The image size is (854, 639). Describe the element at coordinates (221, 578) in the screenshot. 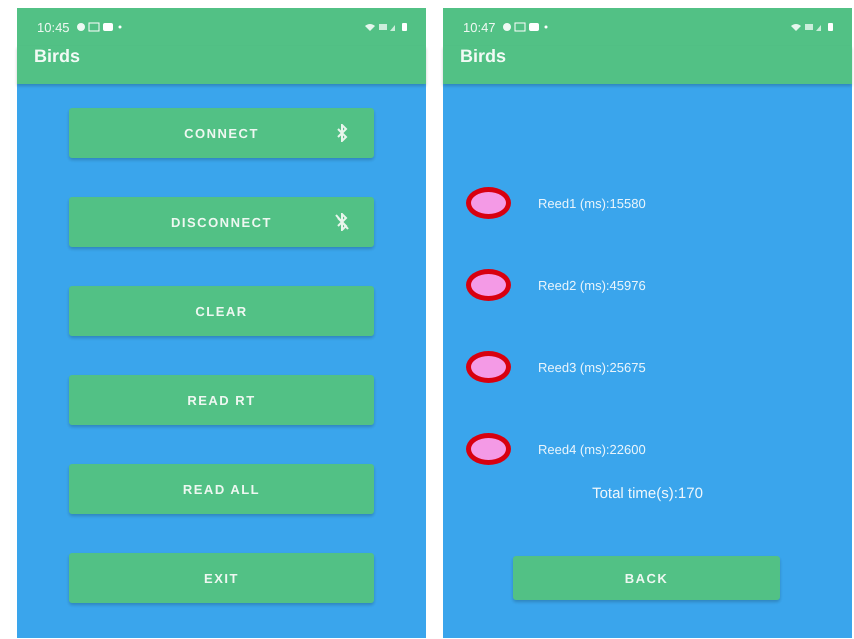

I see `action-button: EXIT` at that location.